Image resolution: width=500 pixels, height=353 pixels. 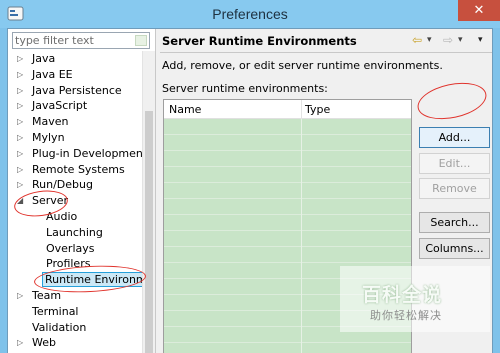 I want to click on tree-item: Terminal, so click(x=75, y=312).